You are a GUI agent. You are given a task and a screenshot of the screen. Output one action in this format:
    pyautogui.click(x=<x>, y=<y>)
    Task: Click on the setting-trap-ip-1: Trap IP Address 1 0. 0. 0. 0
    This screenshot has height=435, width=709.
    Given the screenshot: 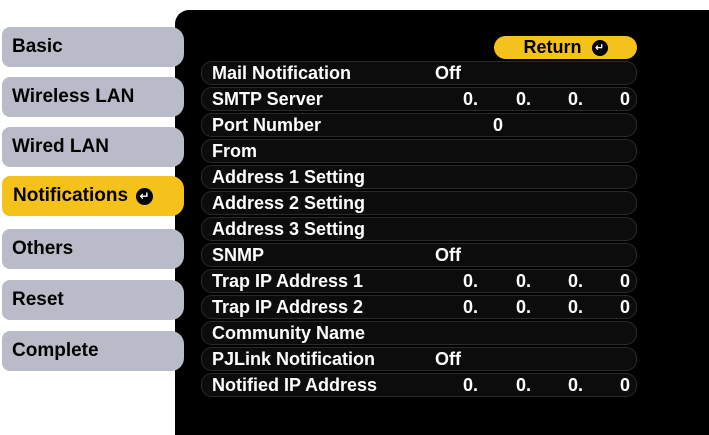 What is the action you would take?
    pyautogui.click(x=419, y=281)
    